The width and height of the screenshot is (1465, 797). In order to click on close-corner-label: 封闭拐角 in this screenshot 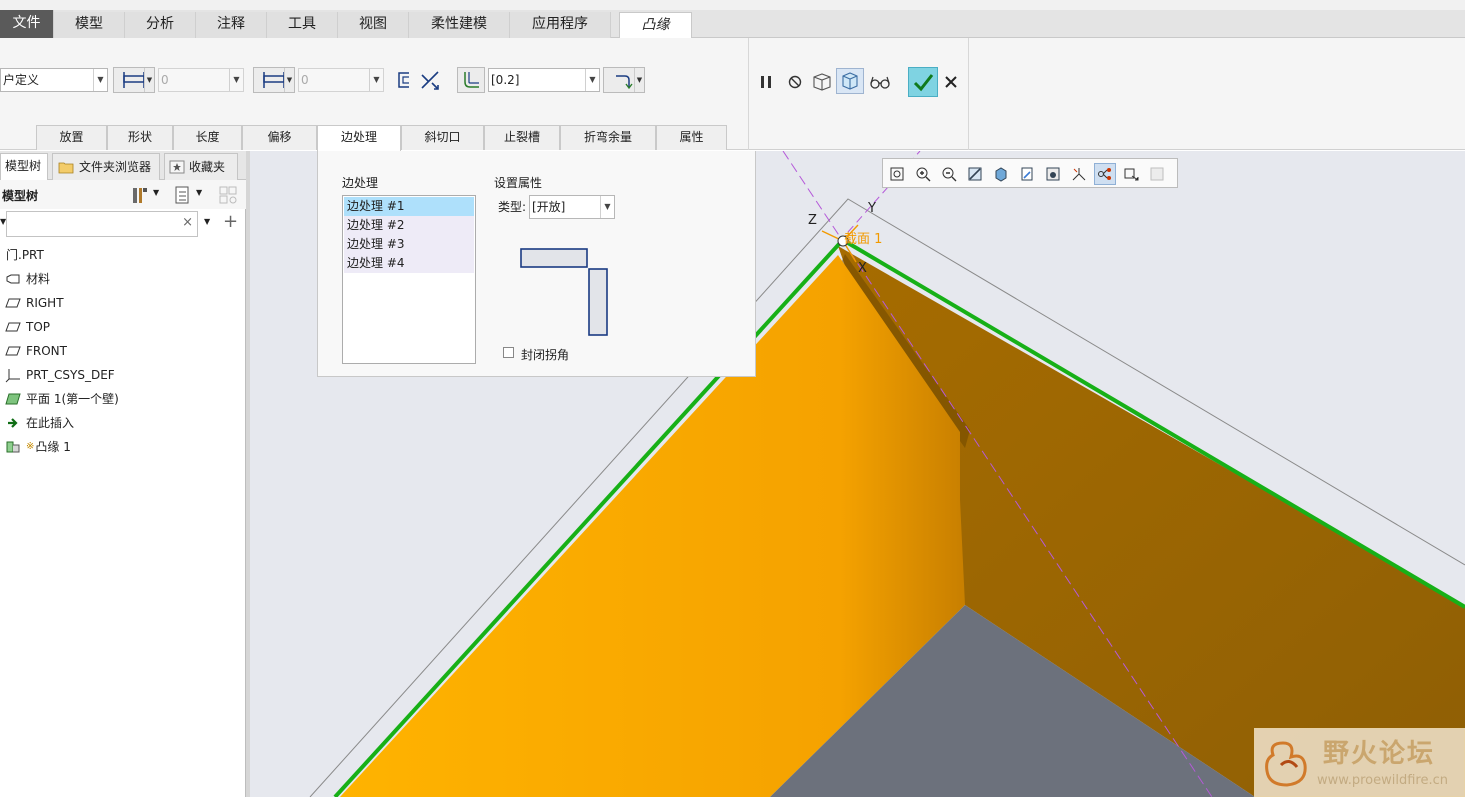, I will do `click(545, 355)`.